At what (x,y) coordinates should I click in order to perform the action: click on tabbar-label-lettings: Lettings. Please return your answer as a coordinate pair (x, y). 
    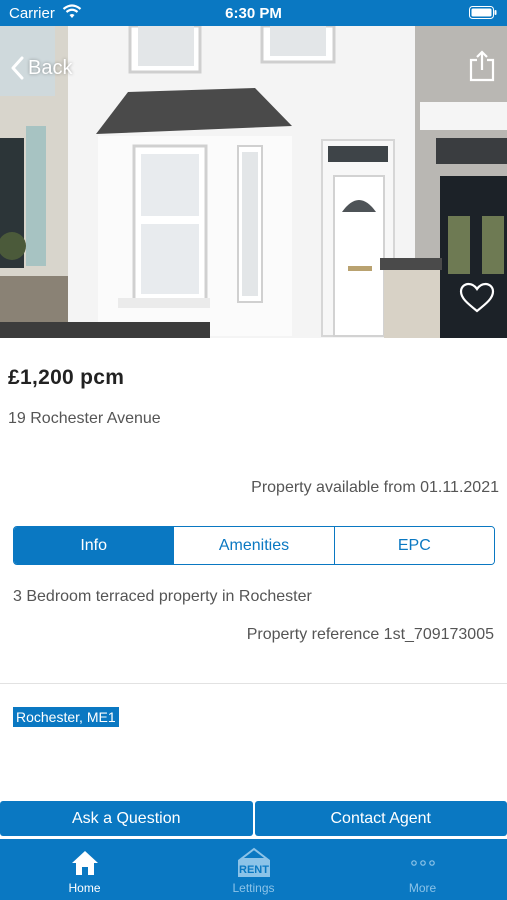
    Looking at the image, I should click on (253, 888).